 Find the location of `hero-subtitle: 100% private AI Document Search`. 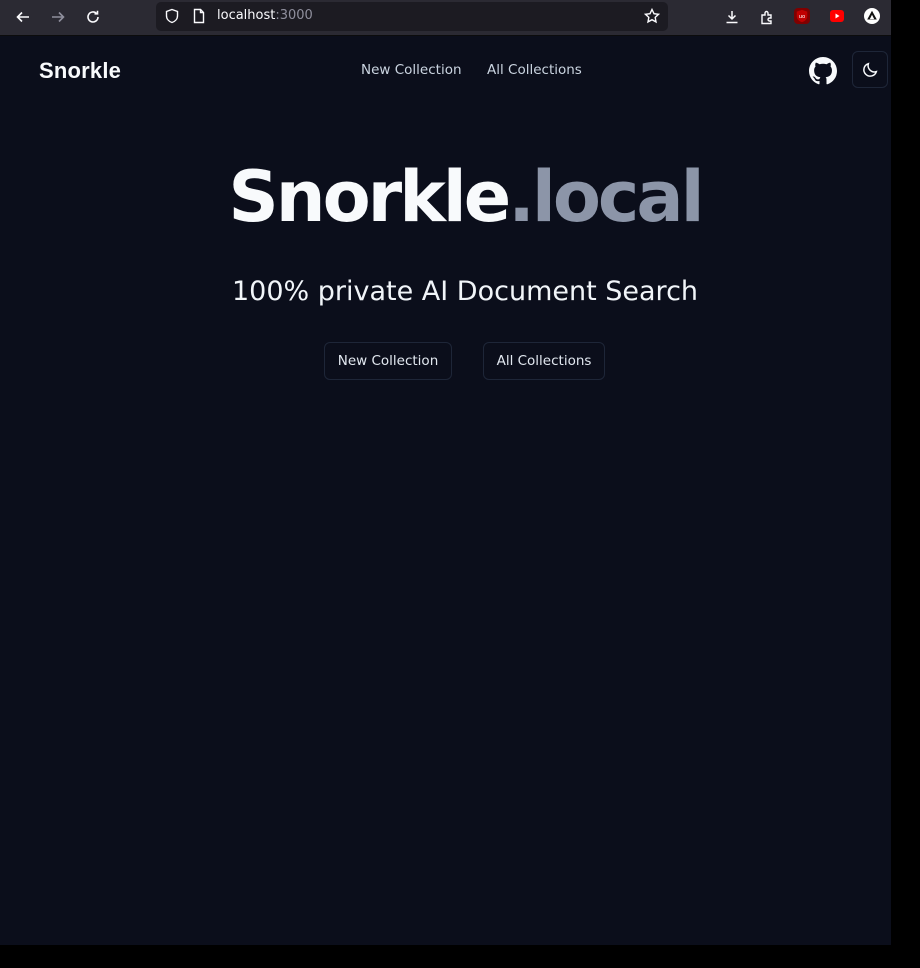

hero-subtitle: 100% private AI Document Search is located at coordinates (465, 291).